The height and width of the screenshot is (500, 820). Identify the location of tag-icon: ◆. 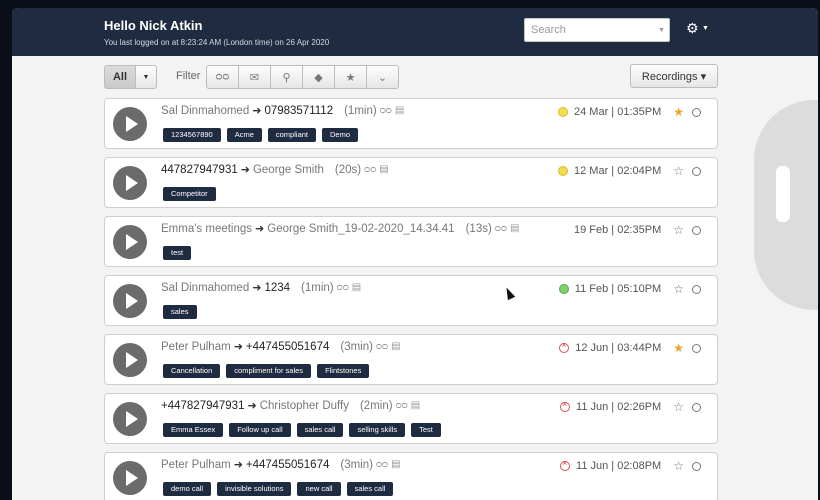
(318, 77).